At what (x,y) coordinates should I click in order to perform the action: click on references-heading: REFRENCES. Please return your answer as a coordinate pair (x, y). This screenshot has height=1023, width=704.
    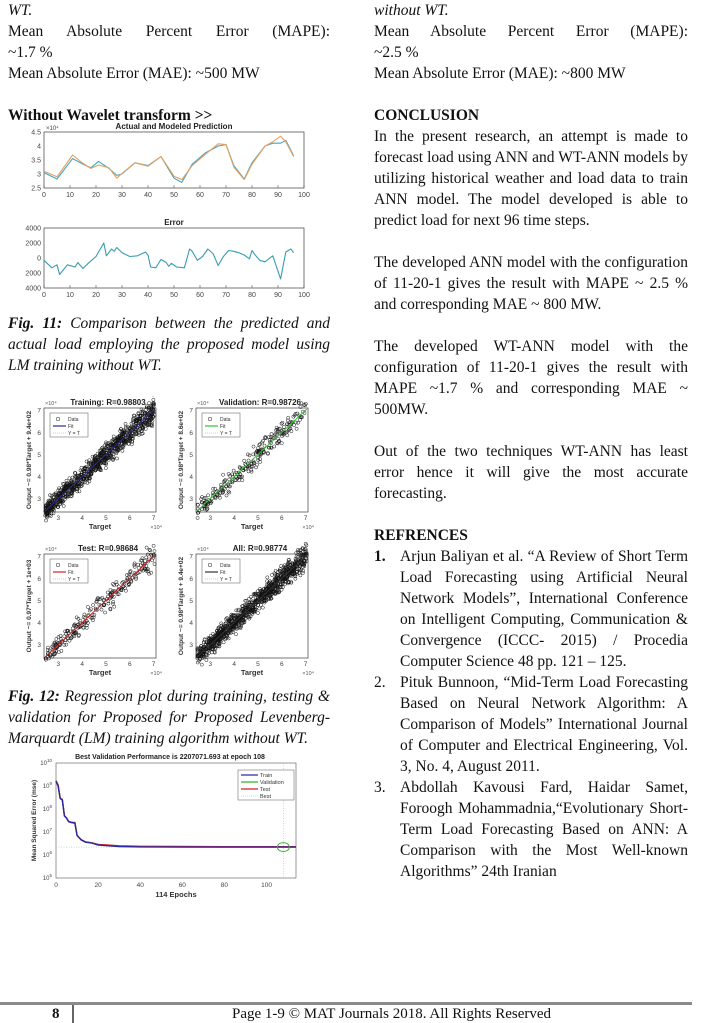
    Looking at the image, I should click on (421, 535).